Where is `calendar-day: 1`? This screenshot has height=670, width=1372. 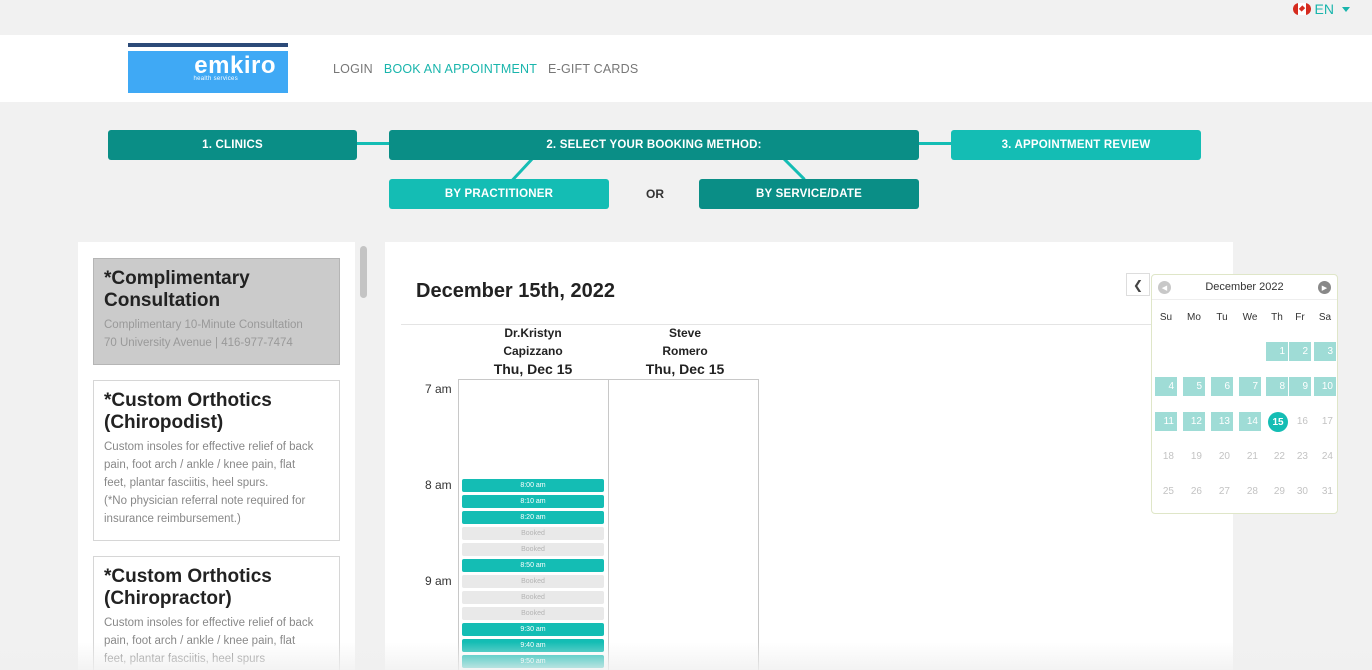 calendar-day: 1 is located at coordinates (1277, 351).